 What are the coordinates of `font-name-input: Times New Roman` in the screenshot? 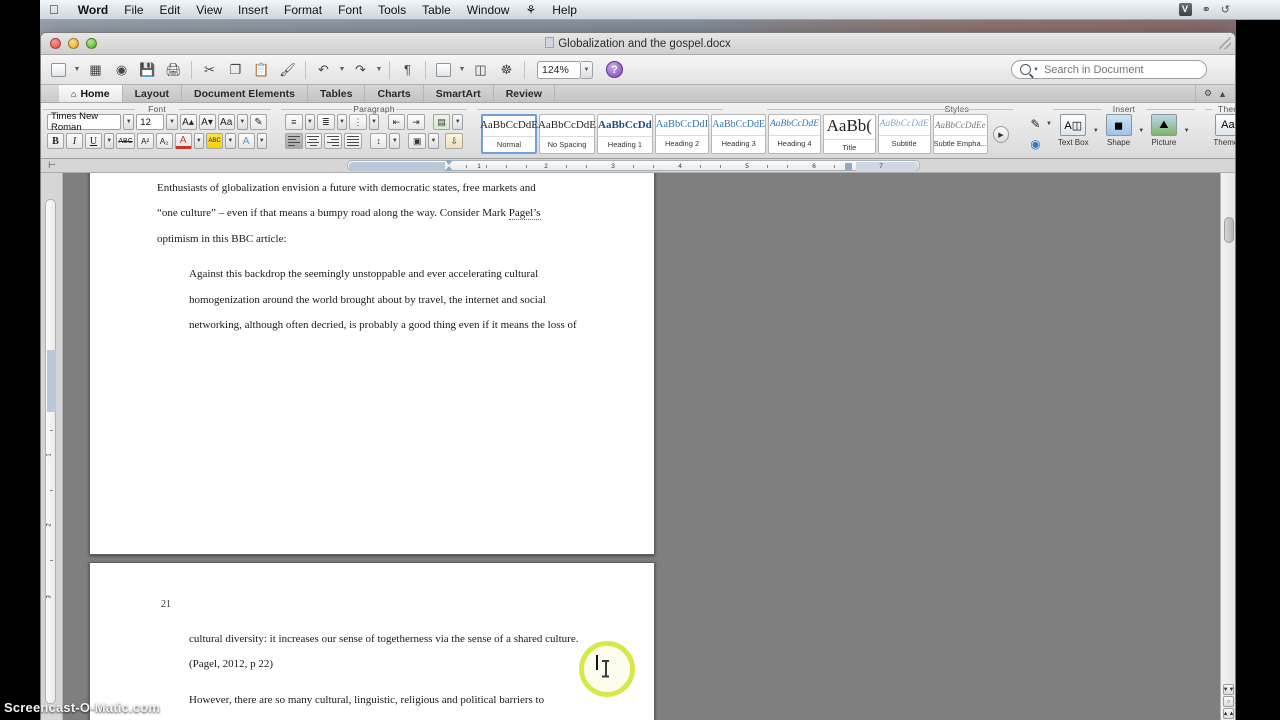 It's located at (84, 122).